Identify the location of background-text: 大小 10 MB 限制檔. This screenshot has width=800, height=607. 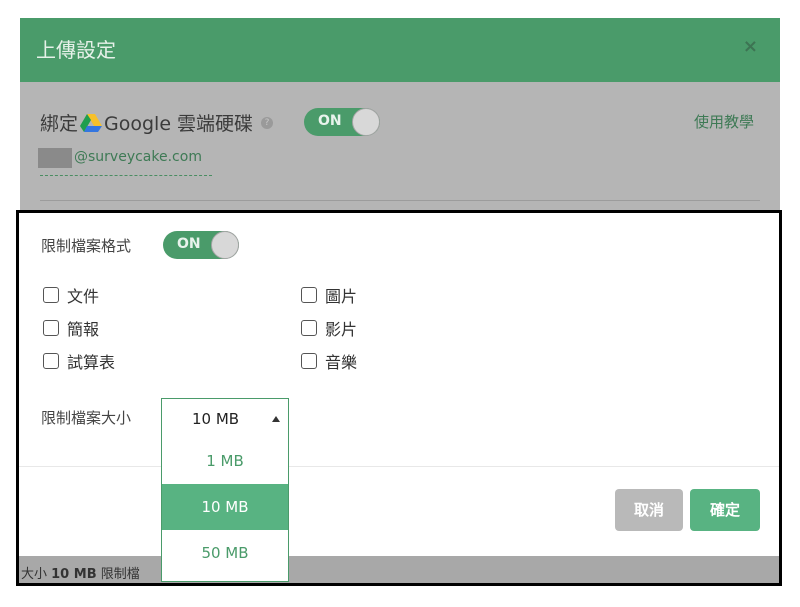
(80, 572).